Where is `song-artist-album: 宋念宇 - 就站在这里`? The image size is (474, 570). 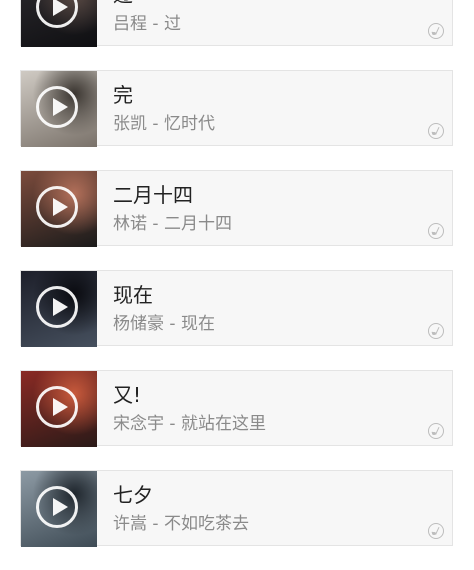 song-artist-album: 宋念宇 - 就站在这里 is located at coordinates (189, 424).